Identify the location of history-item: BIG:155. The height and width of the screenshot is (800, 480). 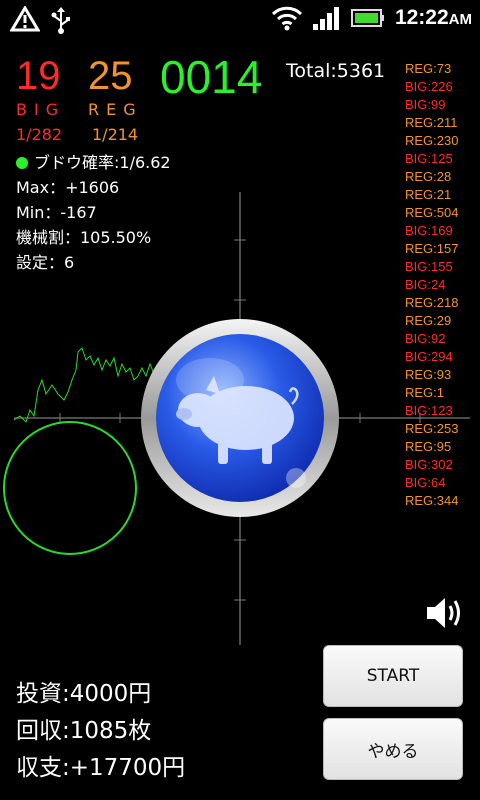
(429, 266).